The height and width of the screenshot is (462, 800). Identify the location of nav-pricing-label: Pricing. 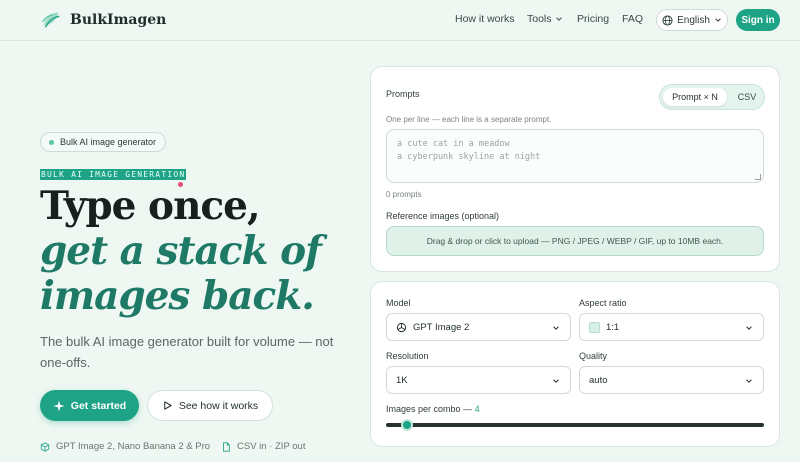
(593, 19).